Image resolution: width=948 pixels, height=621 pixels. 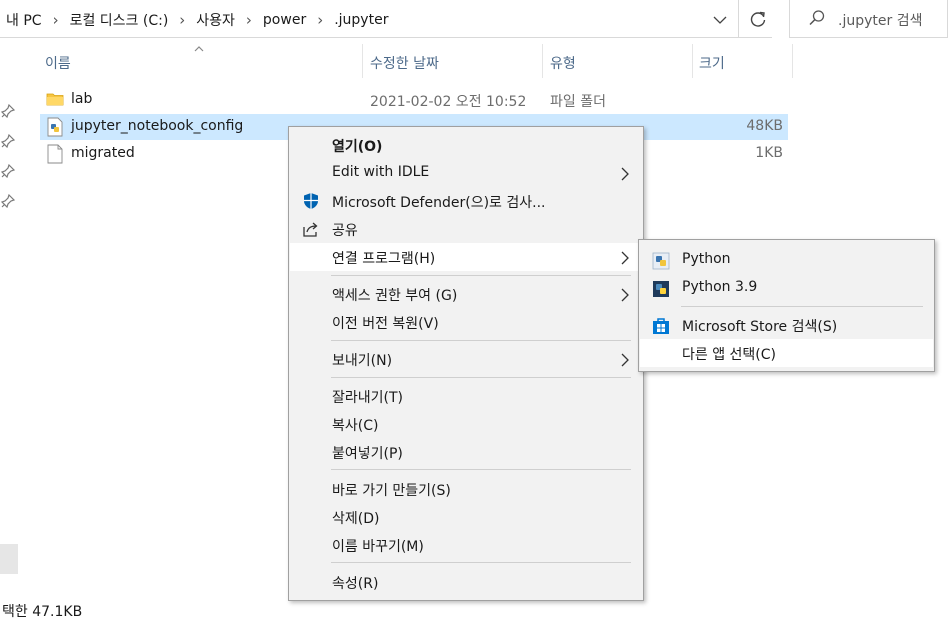 What do you see at coordinates (199, 50) in the screenshot?
I see `sort-ascending-icon` at bounding box center [199, 50].